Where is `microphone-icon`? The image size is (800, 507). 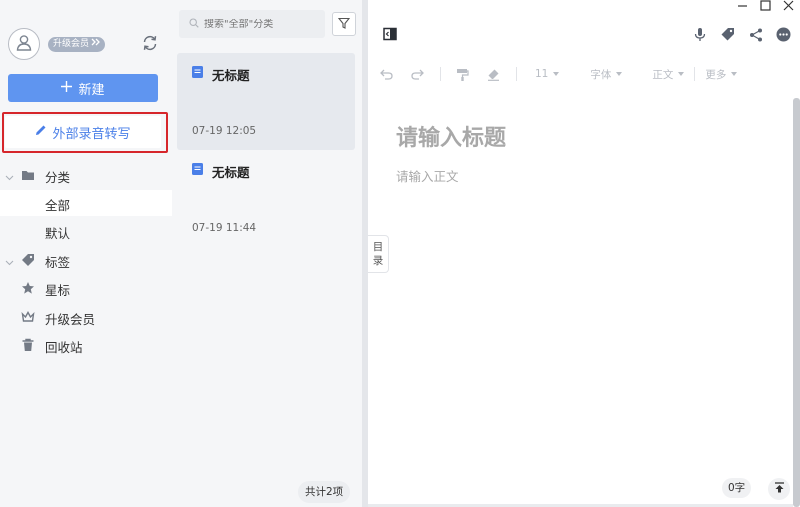
microphone-icon is located at coordinates (699, 34).